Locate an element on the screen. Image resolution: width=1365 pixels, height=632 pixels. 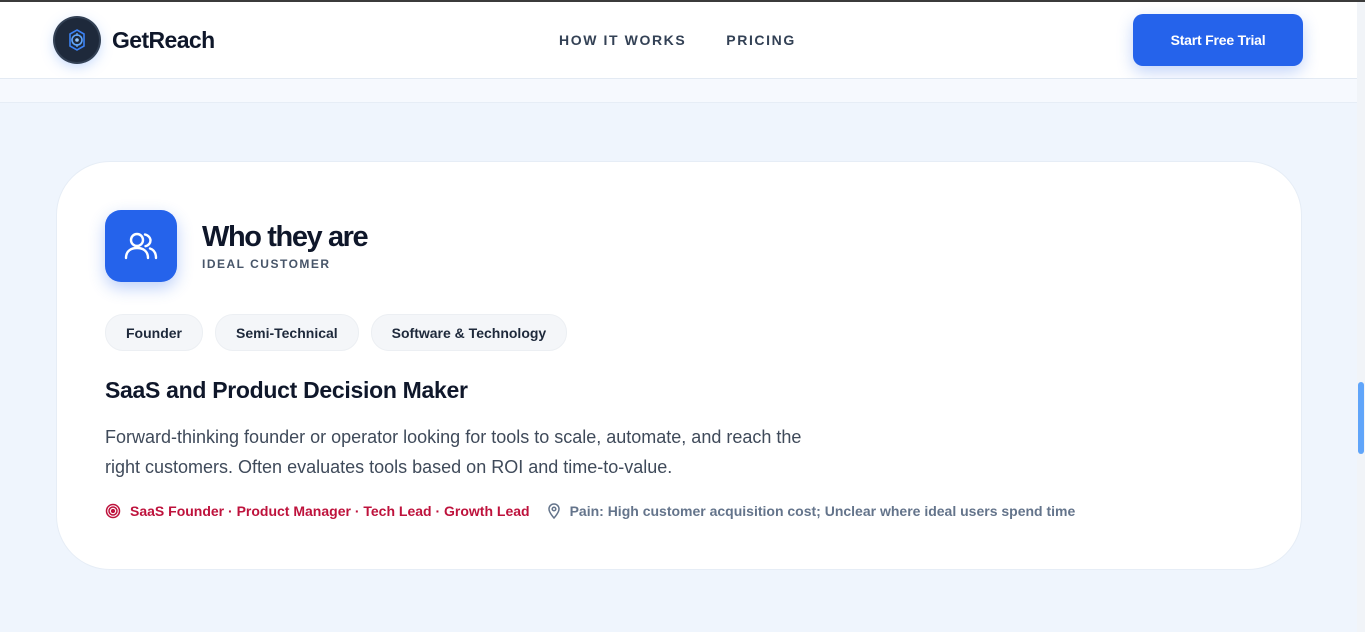
scrollbar-thumb is located at coordinates (1361, 418).